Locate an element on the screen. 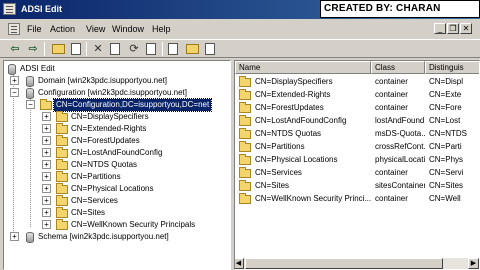 This screenshot has width=480, height=270. menu-view: View is located at coordinates (95, 29).